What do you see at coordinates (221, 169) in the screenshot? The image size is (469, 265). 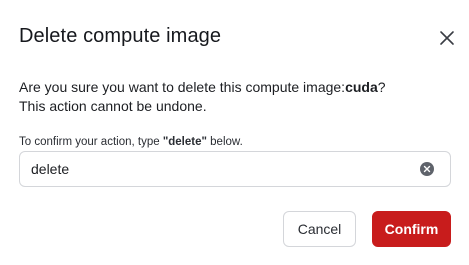 I see `confirm-input` at bounding box center [221, 169].